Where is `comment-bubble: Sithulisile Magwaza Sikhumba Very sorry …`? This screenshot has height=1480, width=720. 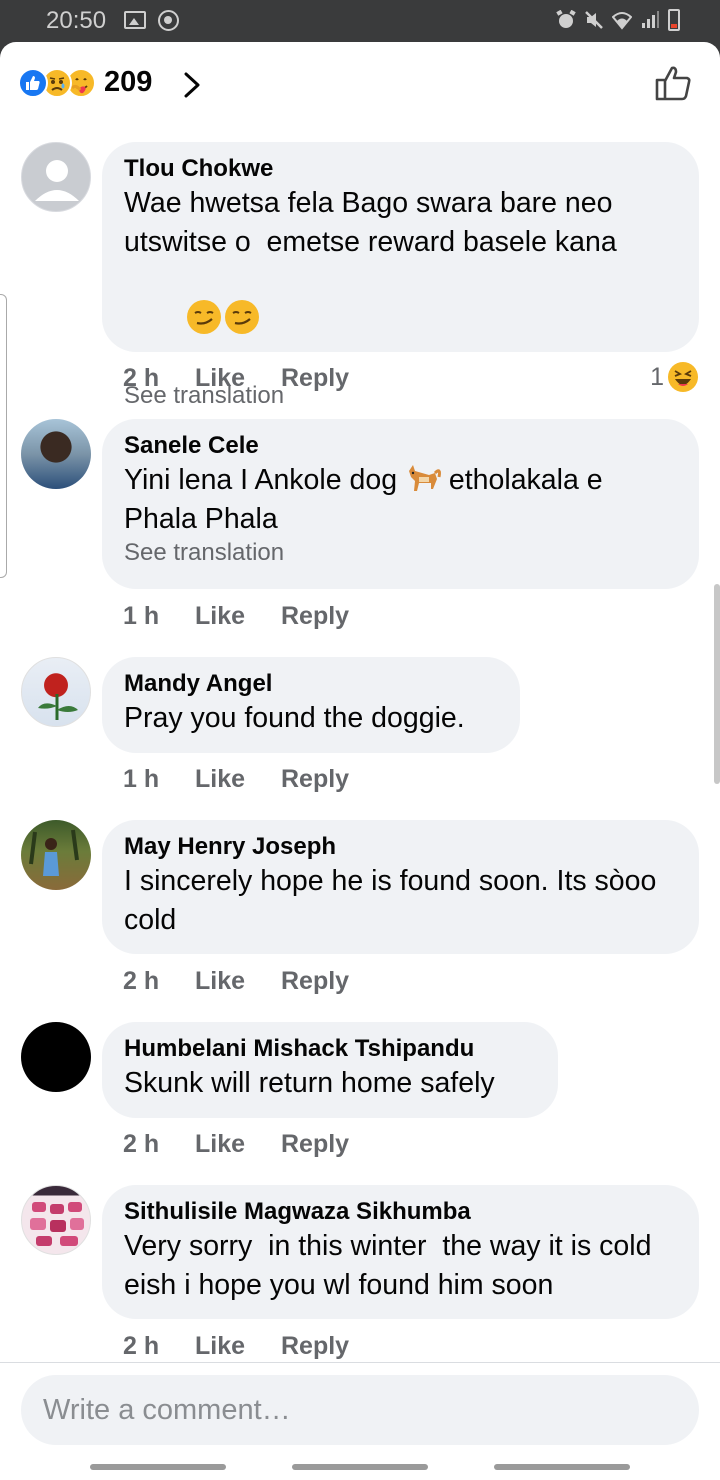
comment-bubble: Sithulisile Magwaza Sikhumba Very sorry … is located at coordinates (400, 1252).